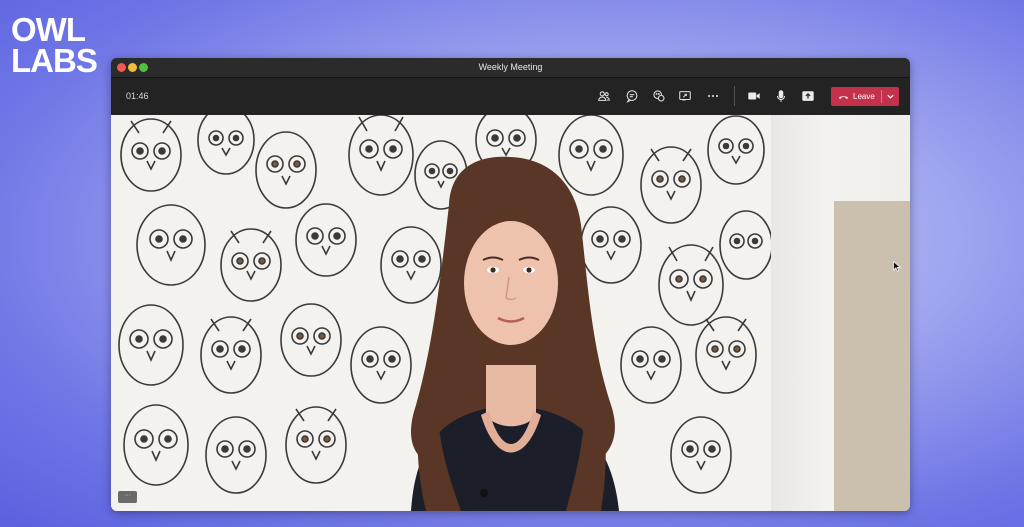  What do you see at coordinates (843, 97) in the screenshot?
I see `phone-hangup-icon` at bounding box center [843, 97].